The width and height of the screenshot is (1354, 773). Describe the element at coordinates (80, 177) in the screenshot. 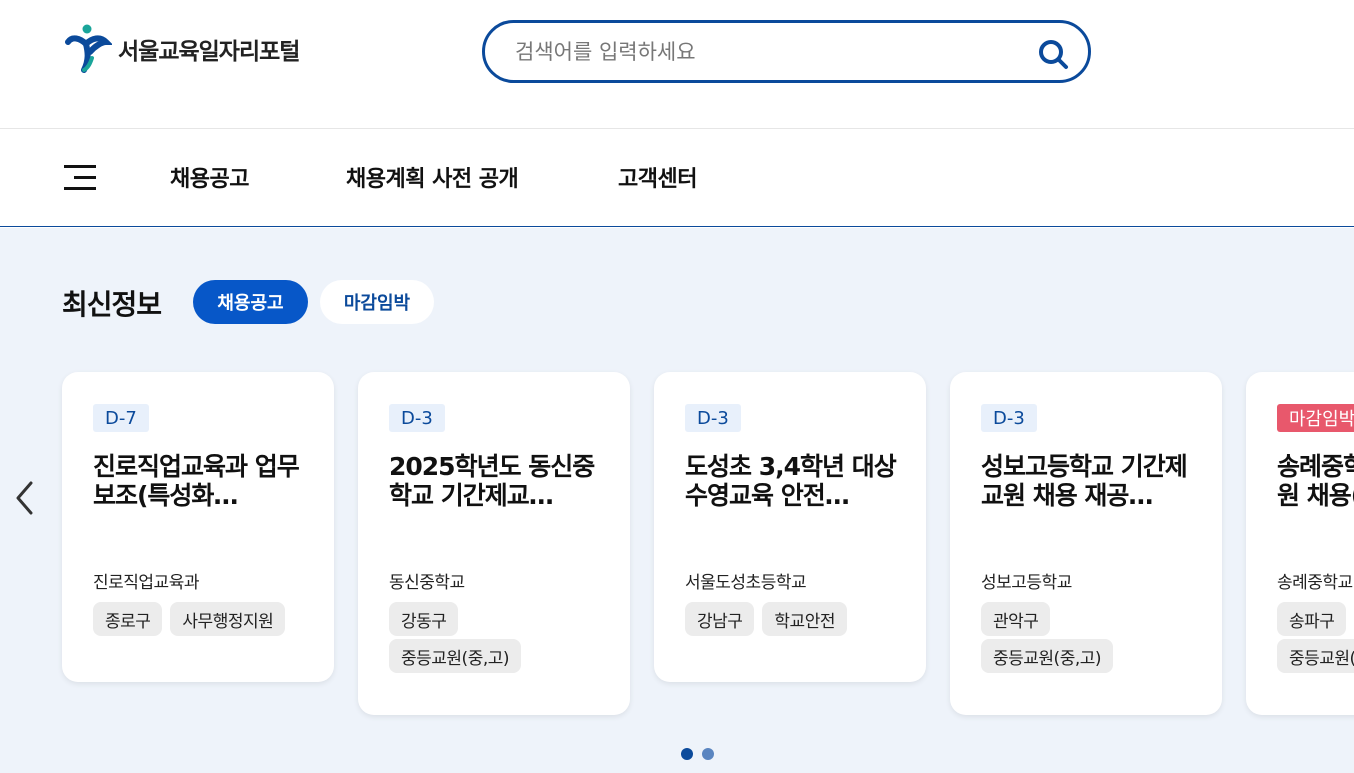

I see `hamburger-menu-icon` at that location.